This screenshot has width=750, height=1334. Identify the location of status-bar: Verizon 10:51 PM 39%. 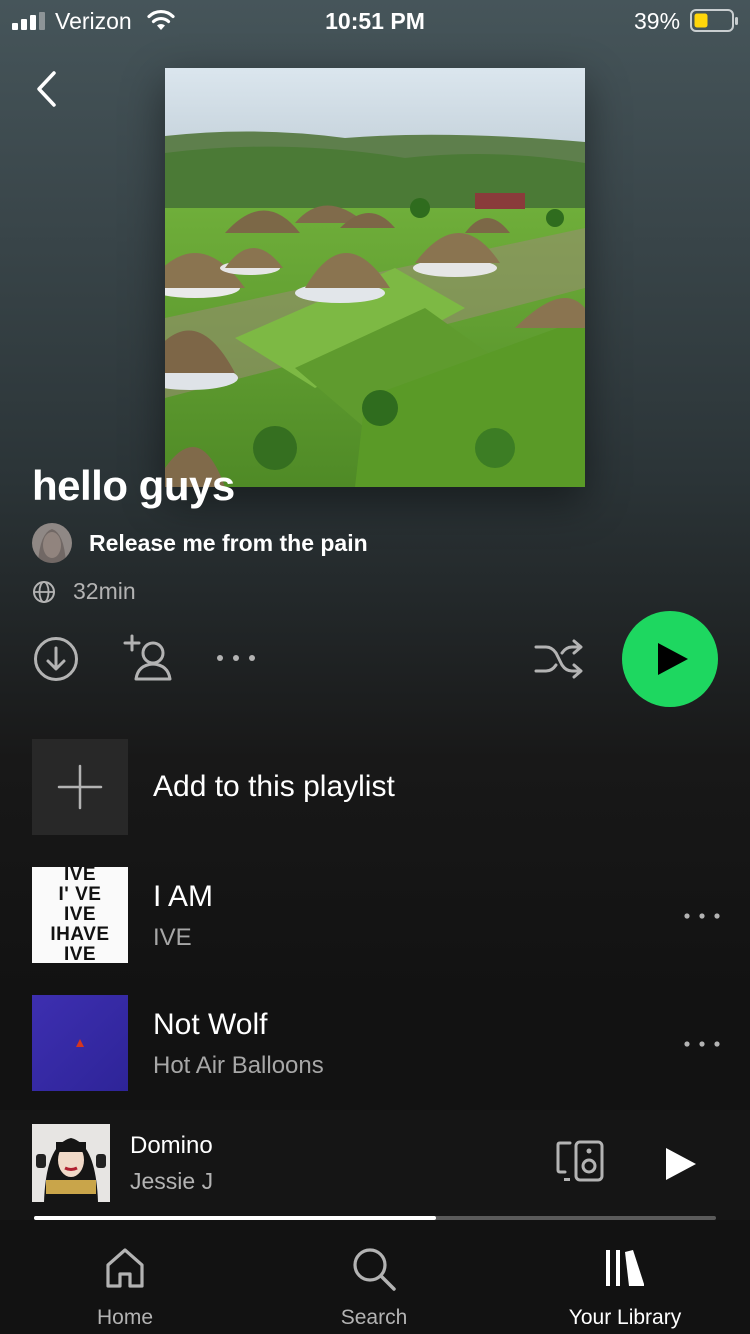
(375, 20).